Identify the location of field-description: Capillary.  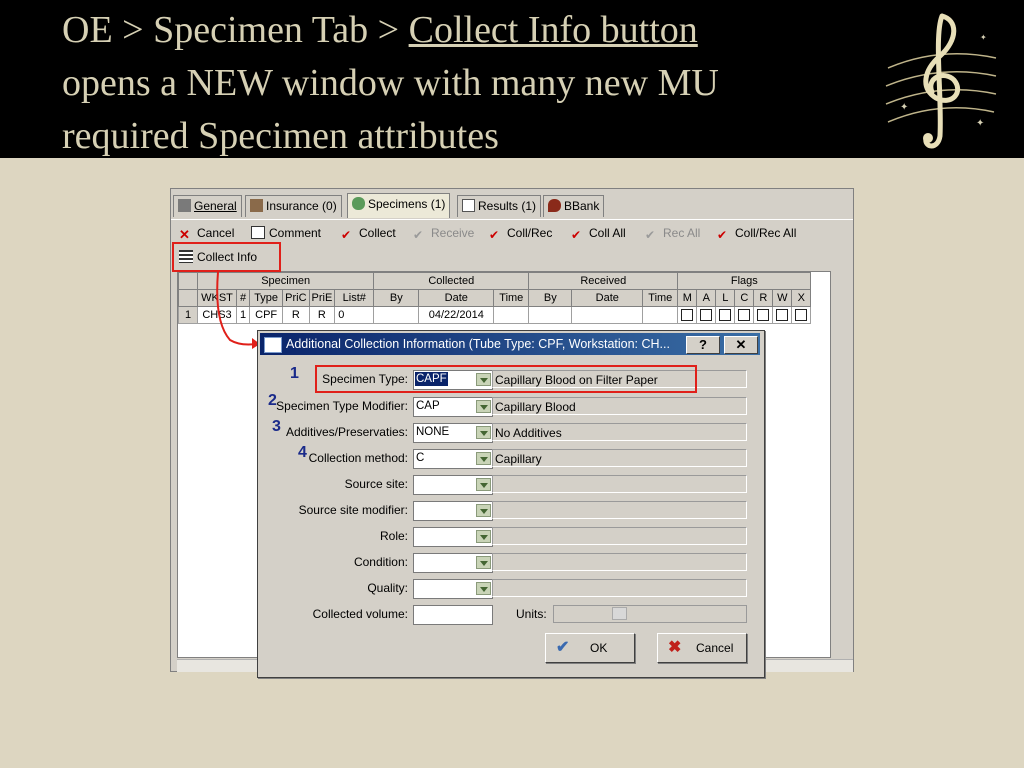
(619, 458).